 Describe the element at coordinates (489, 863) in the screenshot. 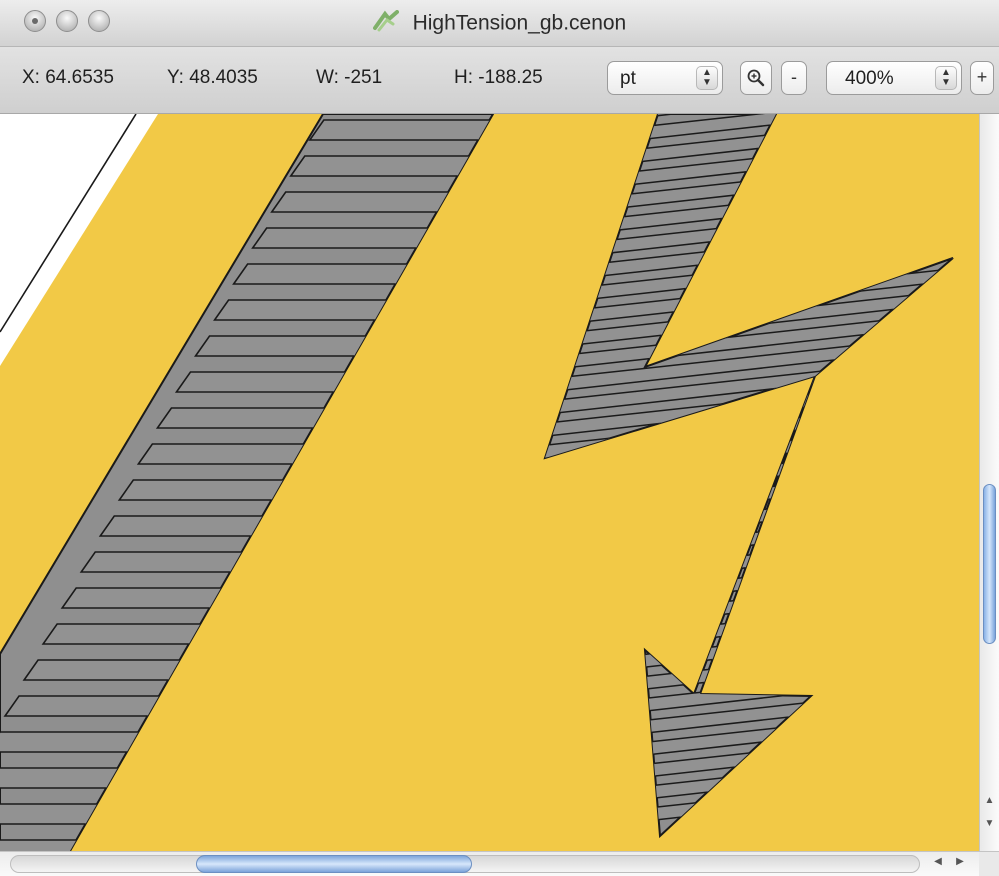

I see `horizontal-scrollbar: ◀ ▶` at that location.